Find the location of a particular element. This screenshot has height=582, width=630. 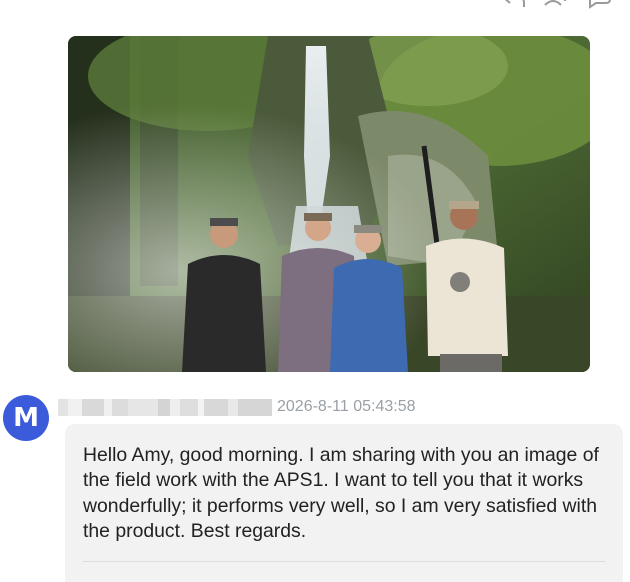

message-timestamp: 2026-8-11 05:43:58 is located at coordinates (346, 406).